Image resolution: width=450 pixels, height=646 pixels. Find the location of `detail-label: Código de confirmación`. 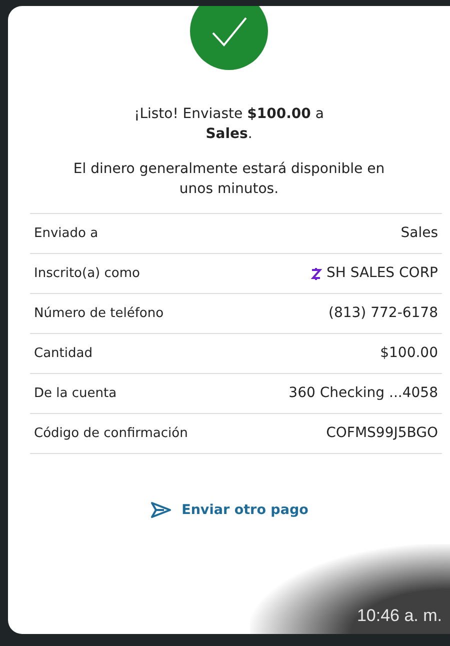

detail-label: Código de confirmación is located at coordinates (111, 433).